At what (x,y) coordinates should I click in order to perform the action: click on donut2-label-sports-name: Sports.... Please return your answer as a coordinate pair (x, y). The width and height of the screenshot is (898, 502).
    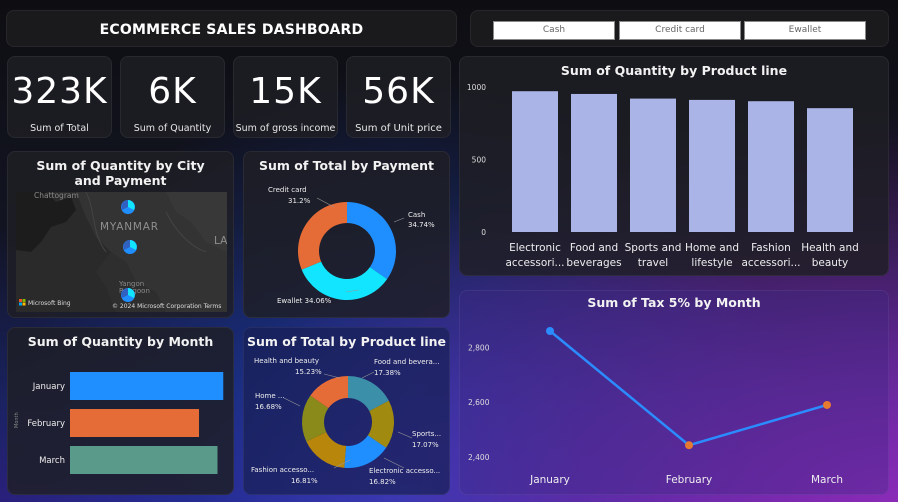
    Looking at the image, I should click on (426, 434).